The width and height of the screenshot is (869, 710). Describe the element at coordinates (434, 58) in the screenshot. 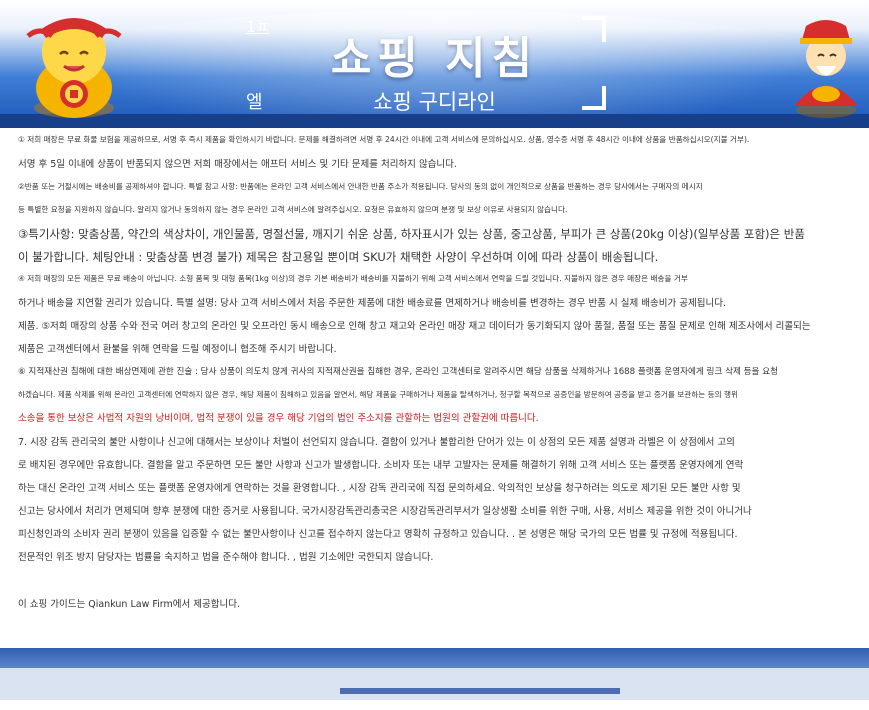

I see `page-title: 쇼핑 지침` at that location.